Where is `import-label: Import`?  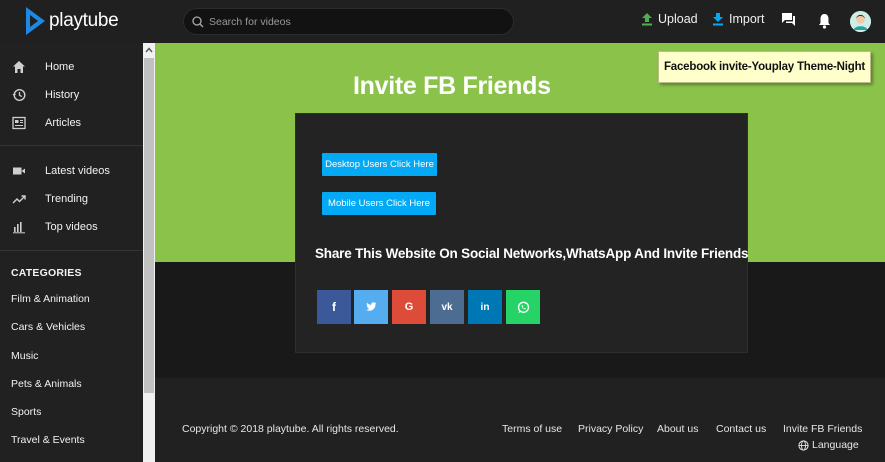 import-label: Import is located at coordinates (747, 19).